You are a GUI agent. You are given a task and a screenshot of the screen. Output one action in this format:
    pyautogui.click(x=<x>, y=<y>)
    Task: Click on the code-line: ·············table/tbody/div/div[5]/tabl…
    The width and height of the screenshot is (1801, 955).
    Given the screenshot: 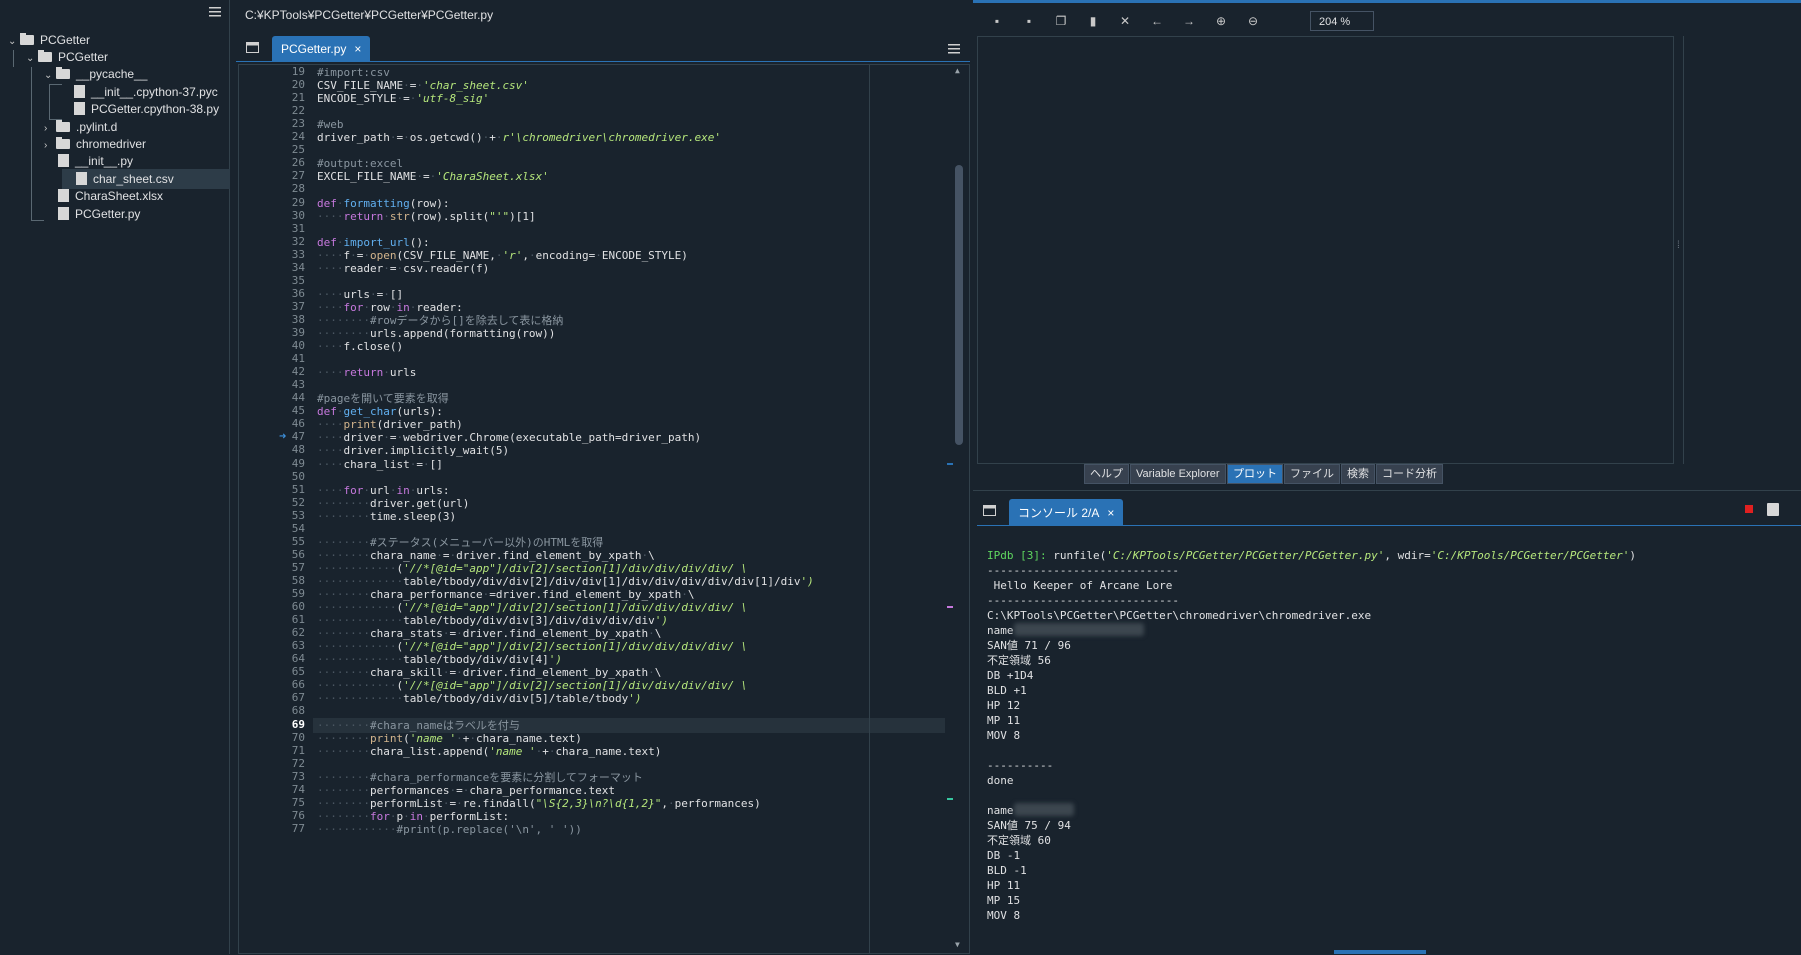 What is the action you would take?
    pyautogui.click(x=479, y=699)
    